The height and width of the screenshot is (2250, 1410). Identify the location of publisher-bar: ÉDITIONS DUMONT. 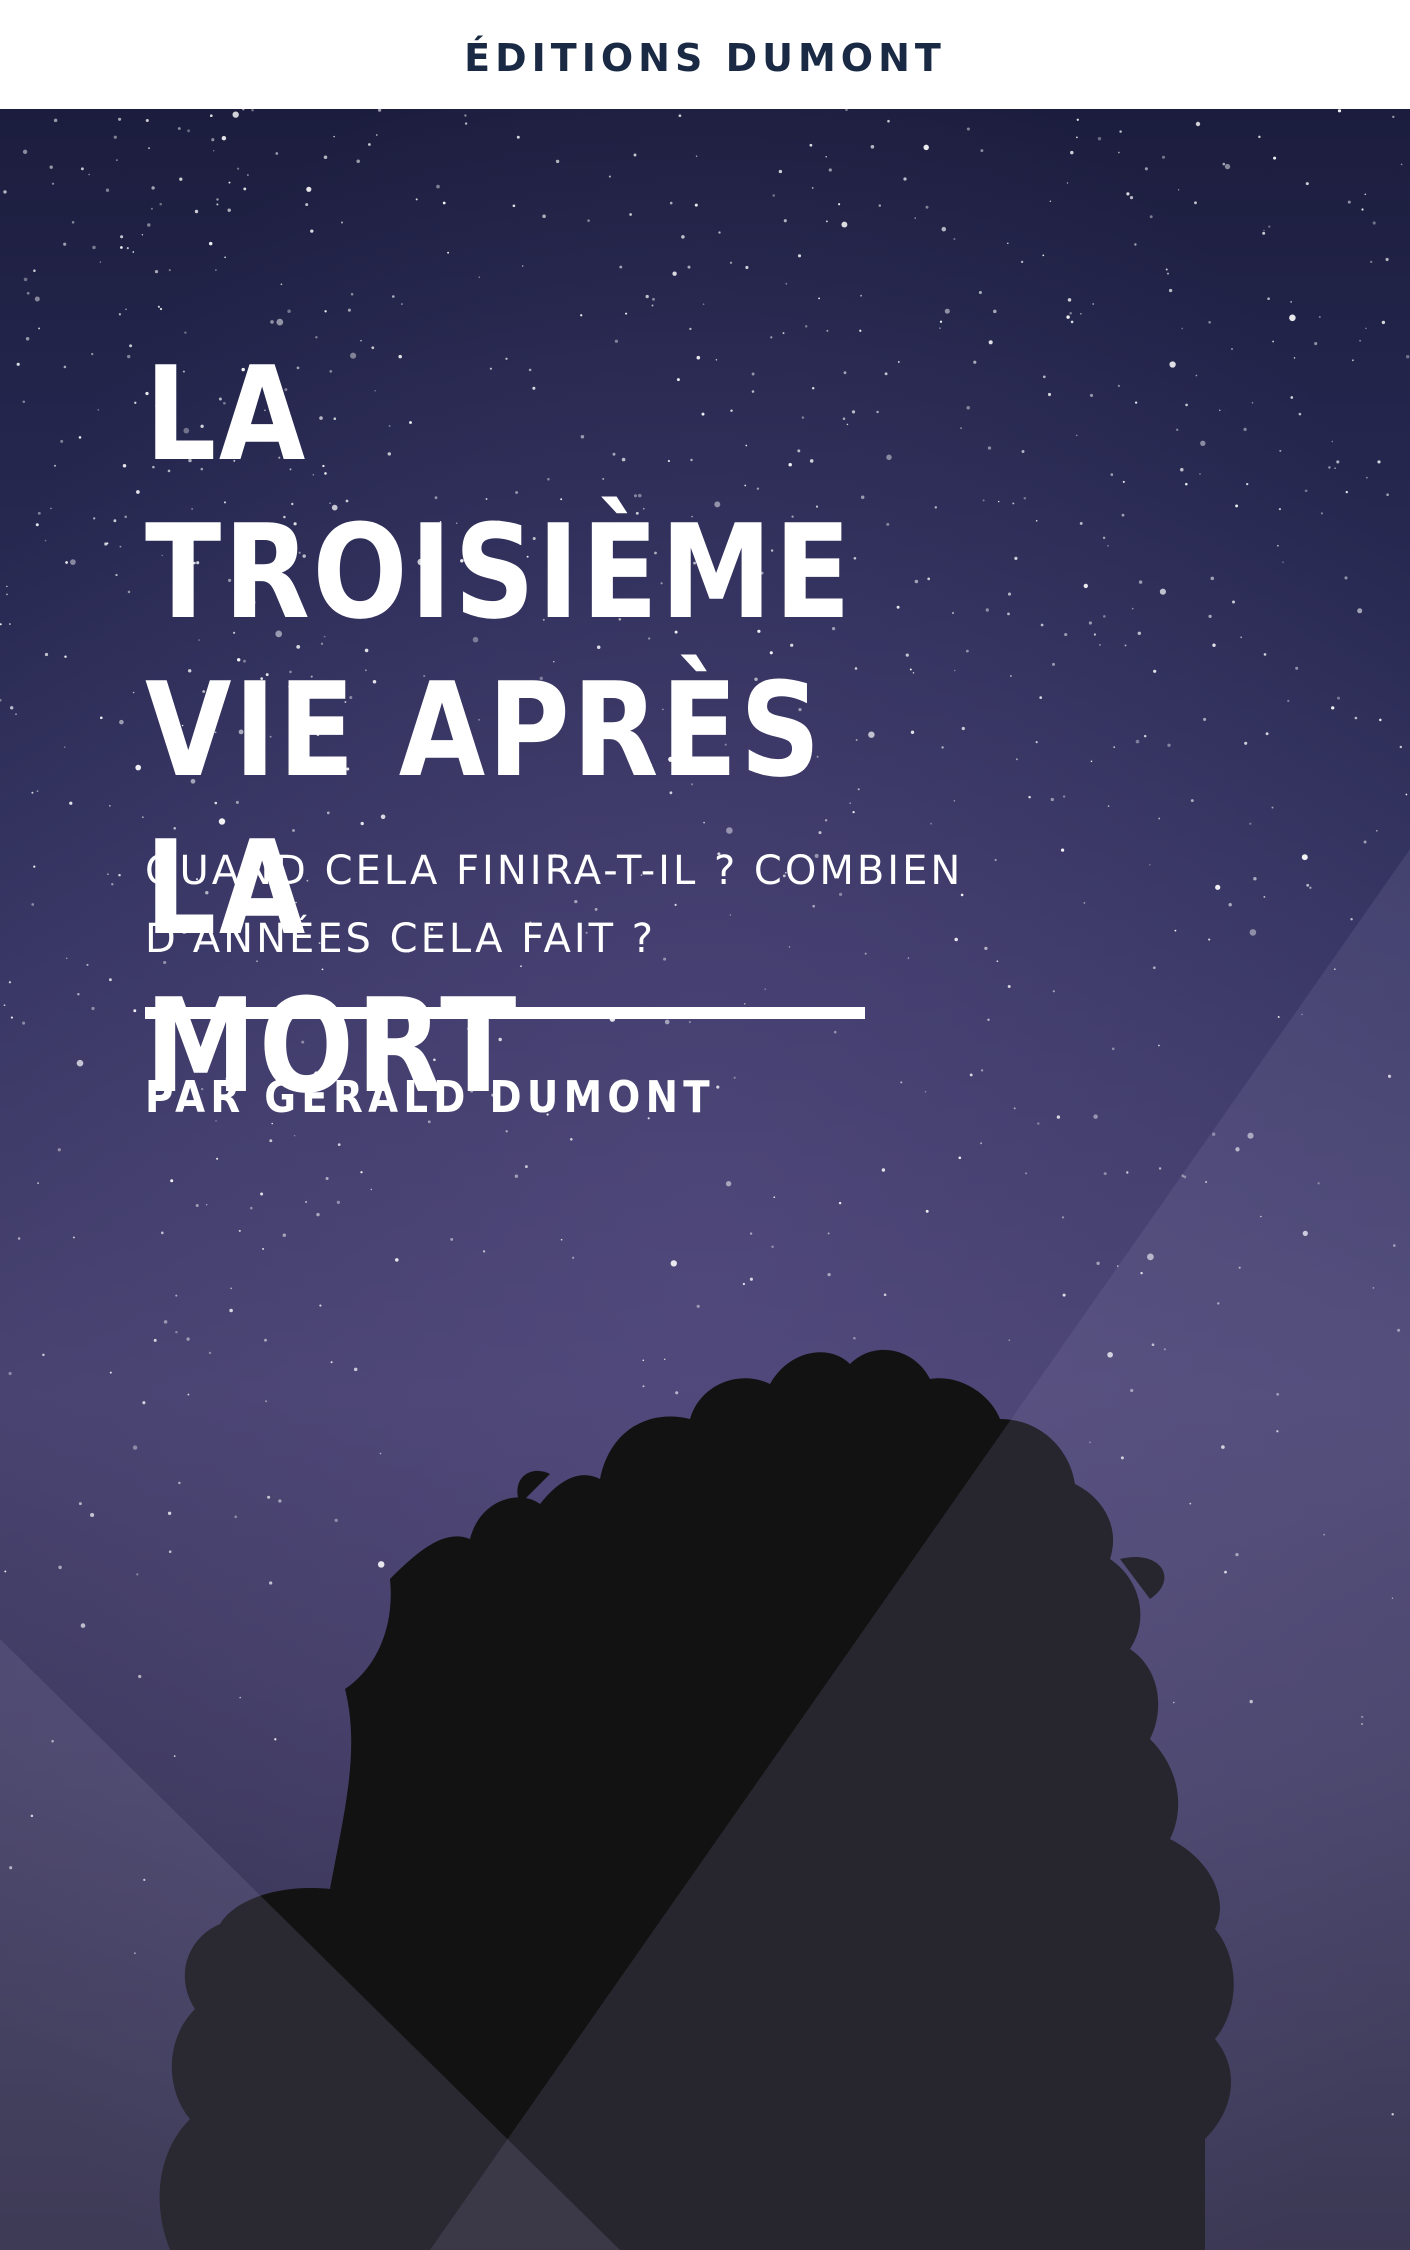
(705, 54).